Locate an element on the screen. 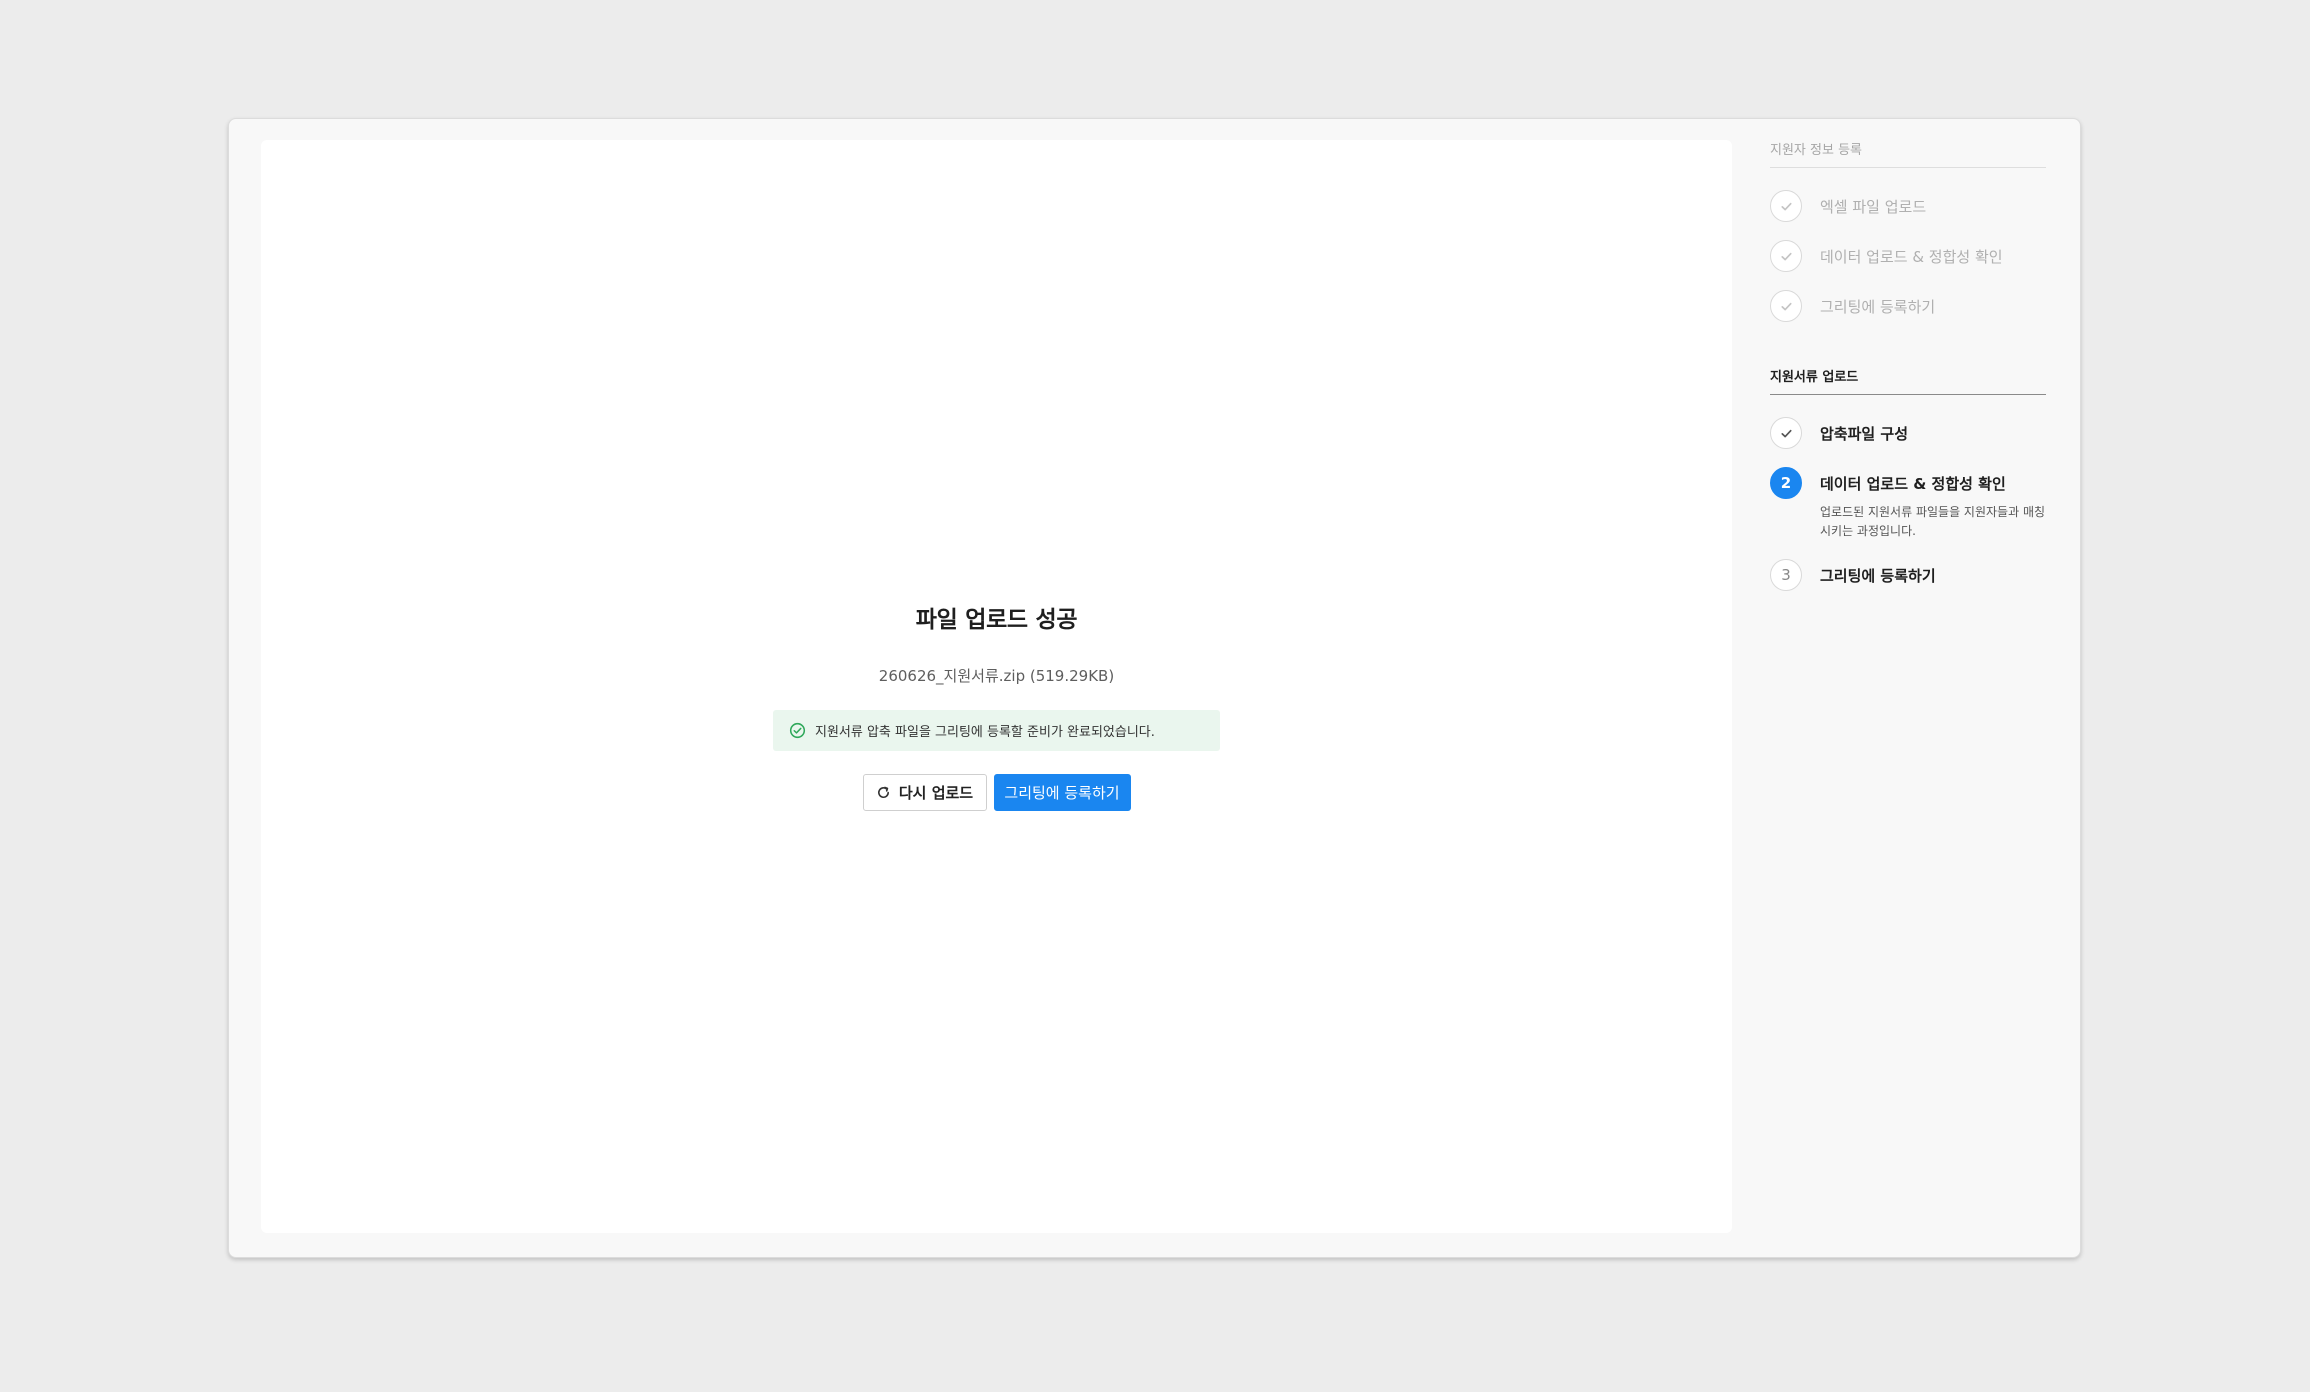 This screenshot has width=2310, height=1392. step-label: 엑셀 파일 업로드 is located at coordinates (1873, 207).